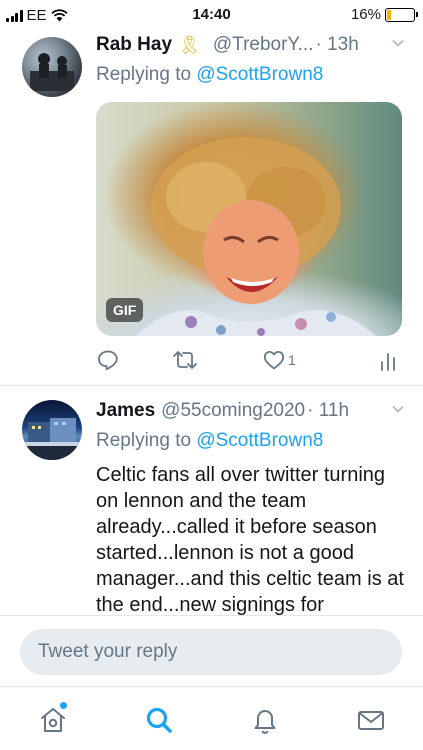 This screenshot has height=750, width=423. I want to click on bottom-tab-bar, so click(211, 718).